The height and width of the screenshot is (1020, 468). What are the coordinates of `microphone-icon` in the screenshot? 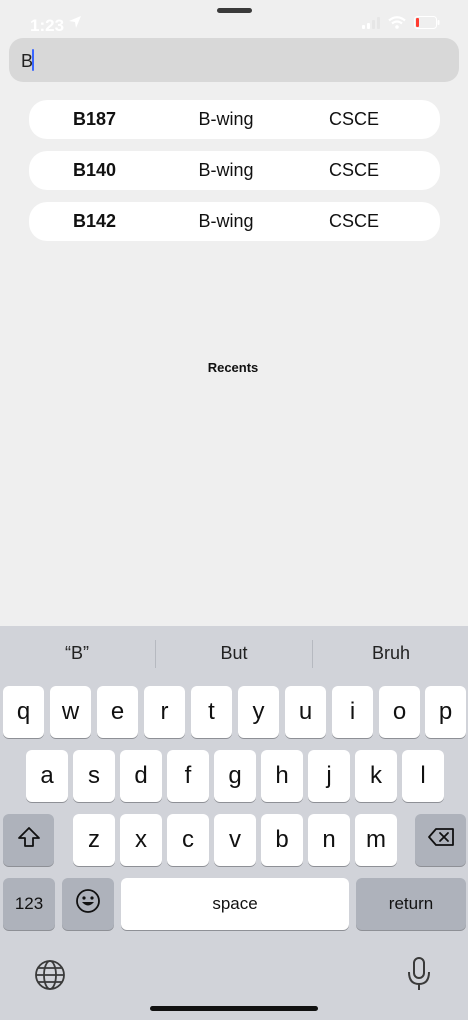 It's located at (419, 976).